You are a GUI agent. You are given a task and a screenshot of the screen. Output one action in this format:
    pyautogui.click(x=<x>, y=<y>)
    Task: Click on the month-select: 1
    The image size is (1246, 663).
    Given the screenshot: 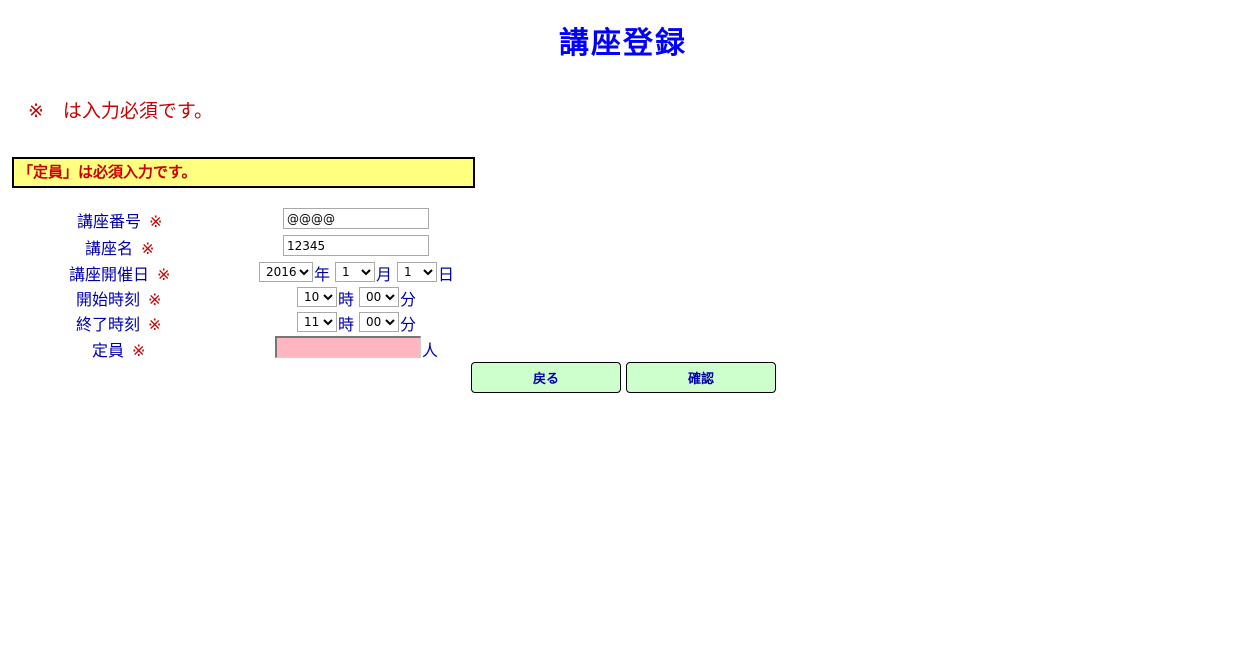 What is the action you would take?
    pyautogui.click(x=355, y=272)
    